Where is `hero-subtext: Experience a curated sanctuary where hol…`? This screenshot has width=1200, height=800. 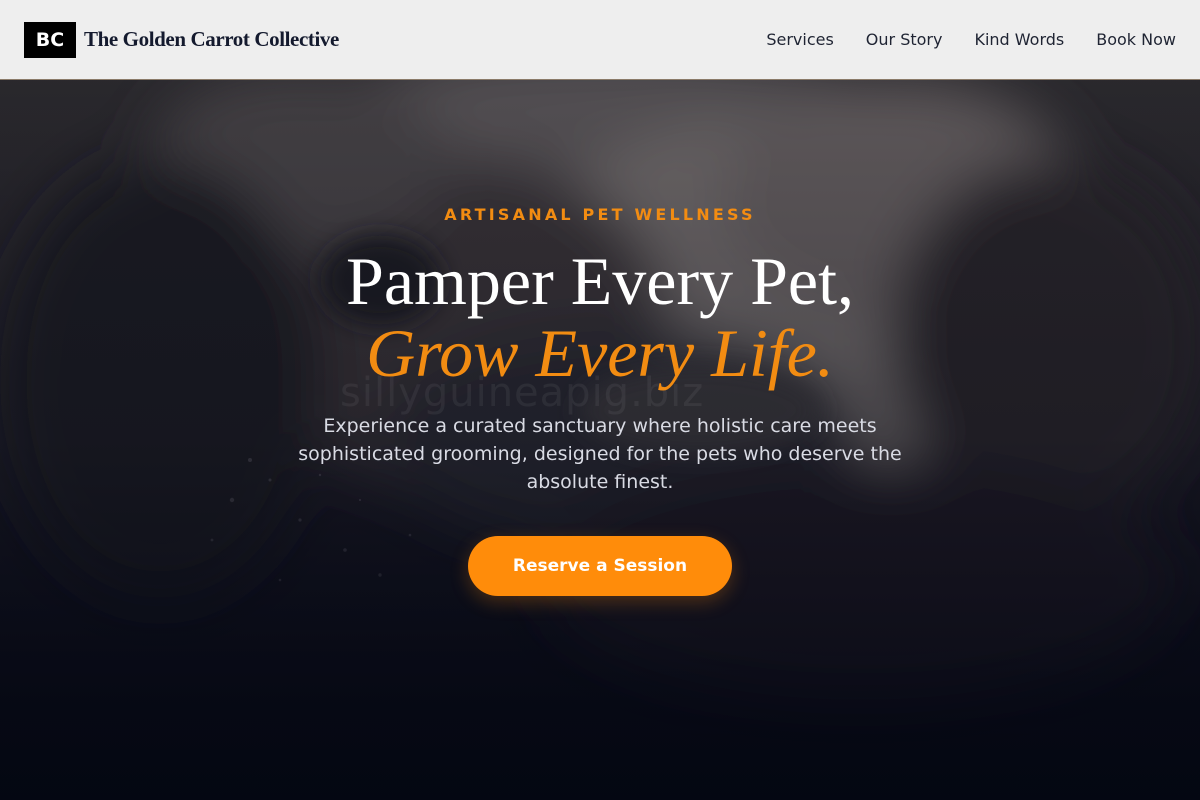 hero-subtext: Experience a curated sanctuary where hol… is located at coordinates (600, 454).